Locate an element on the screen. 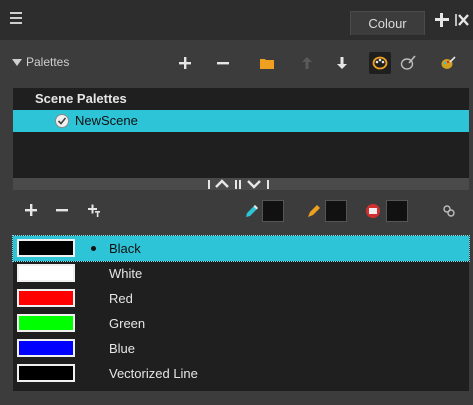  remove-colour-button is located at coordinates (62, 210).